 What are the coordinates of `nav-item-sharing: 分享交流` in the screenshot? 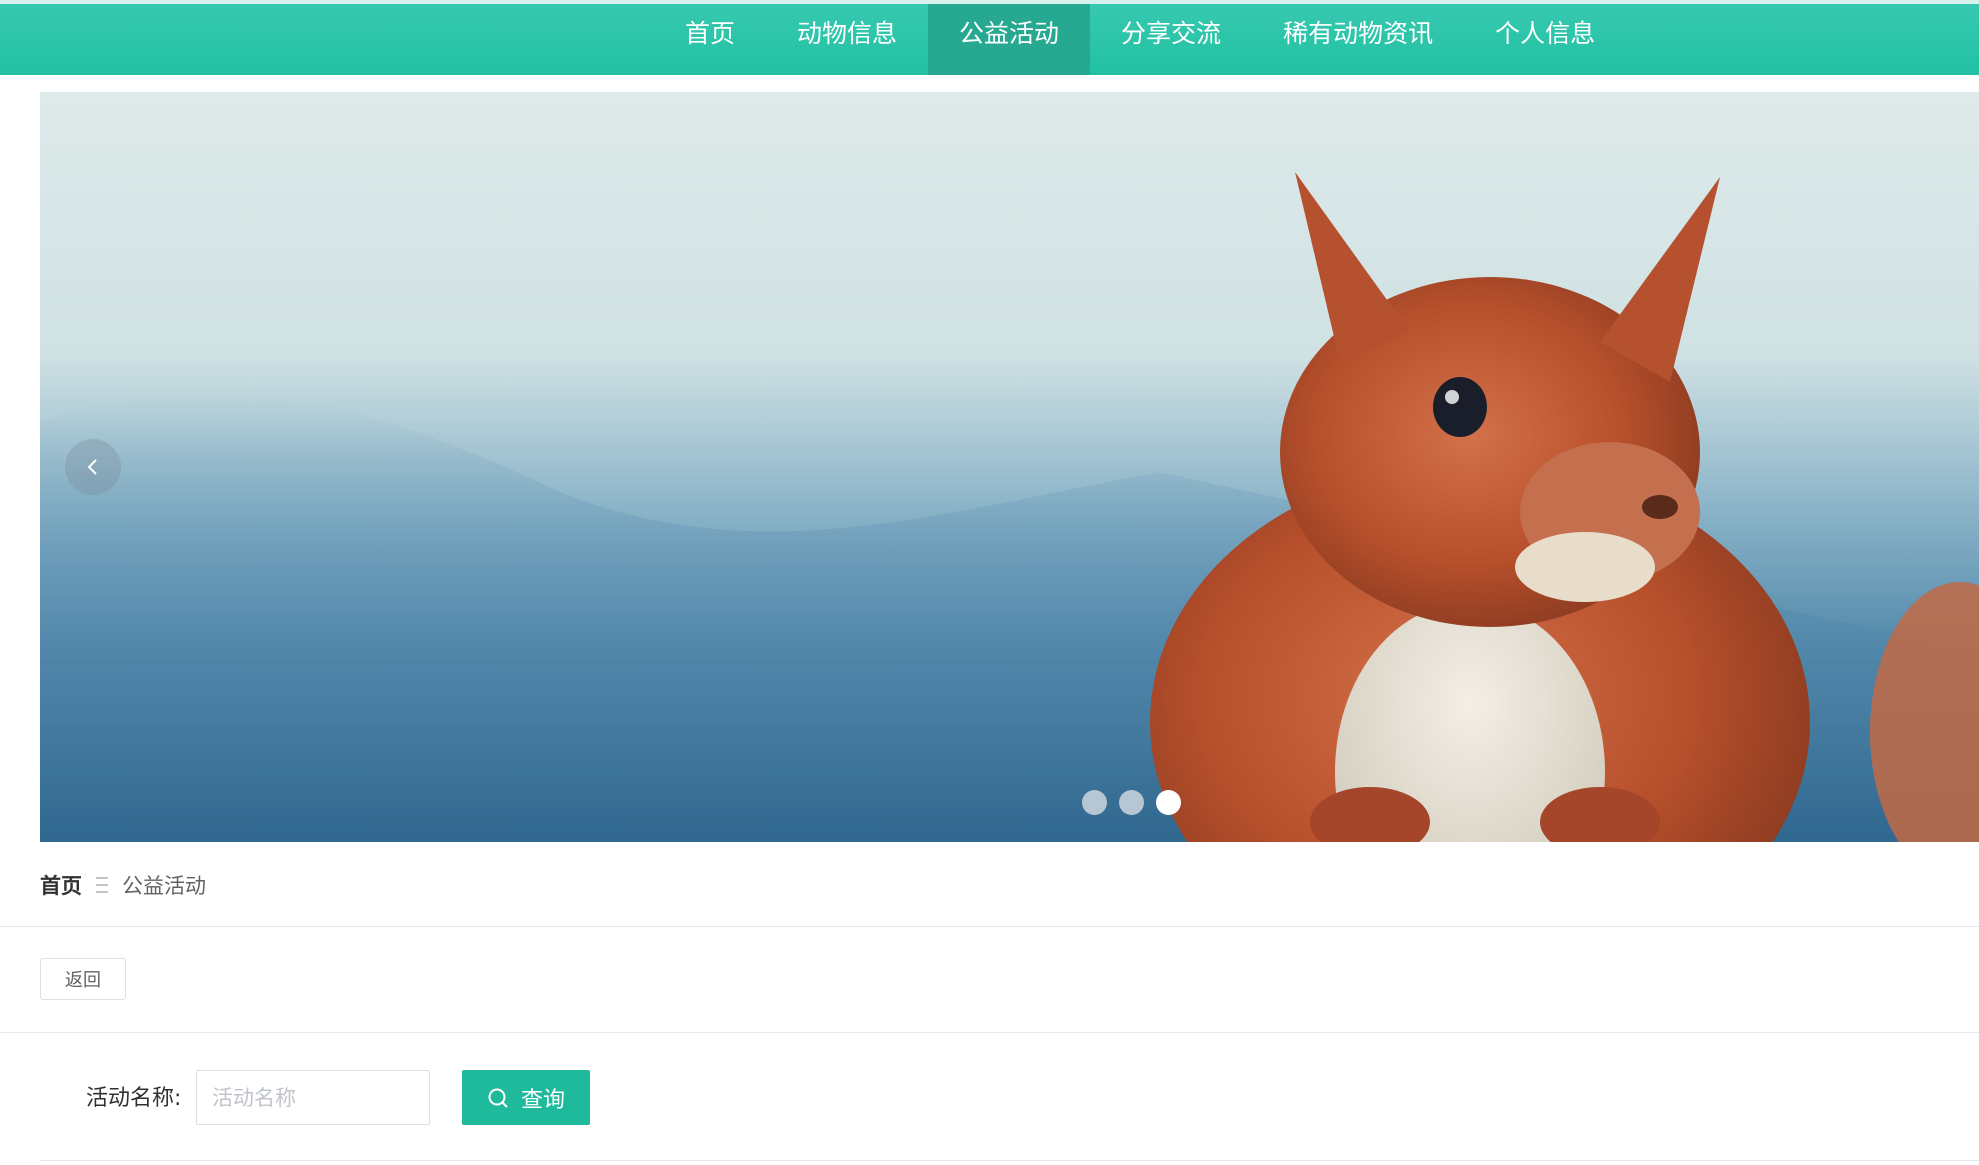 It's located at (1171, 39).